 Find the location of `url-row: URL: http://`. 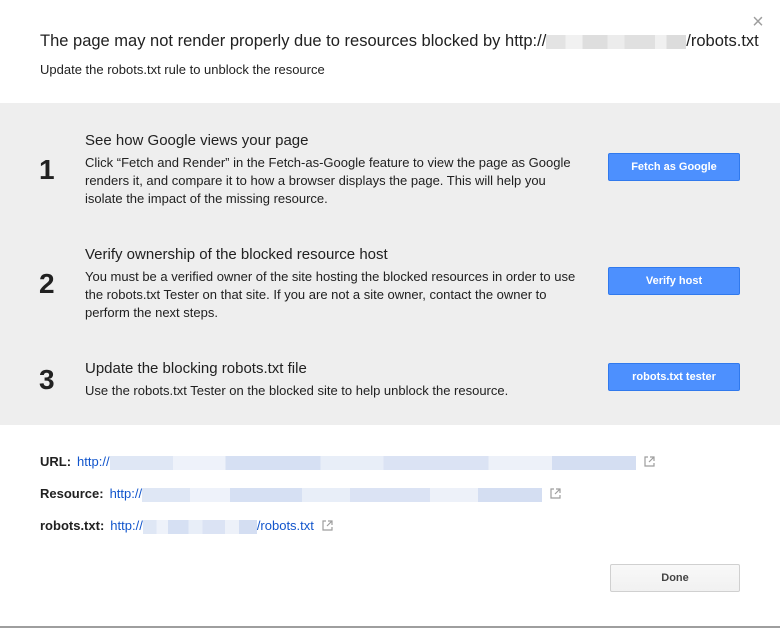

url-row: URL: http:// is located at coordinates (347, 462).